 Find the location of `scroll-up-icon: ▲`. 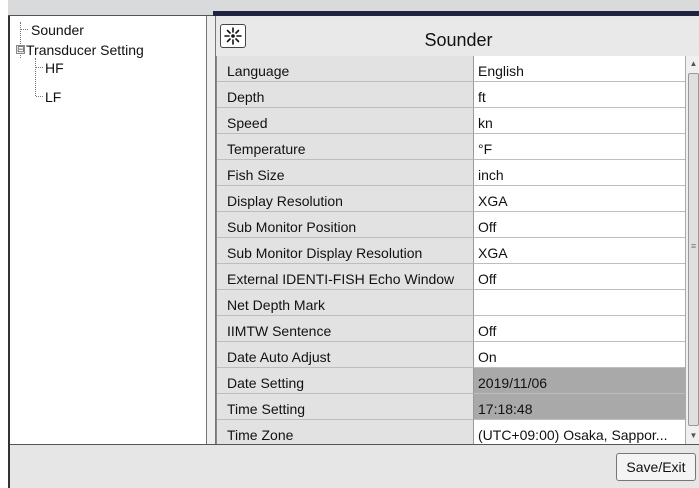

scroll-up-icon: ▲ is located at coordinates (692, 64).